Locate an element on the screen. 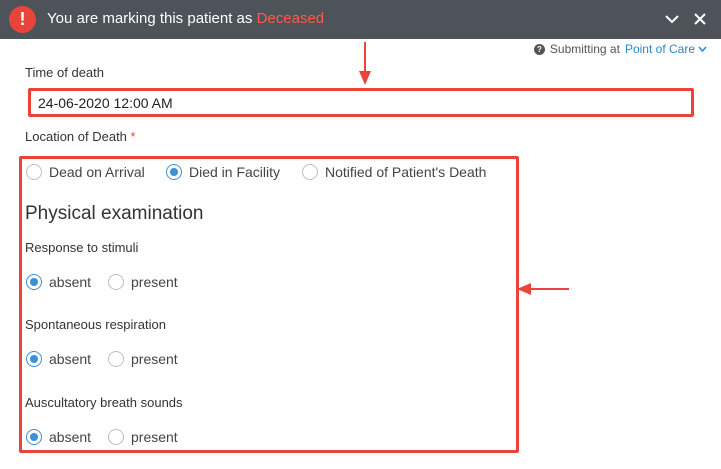 This screenshot has width=721, height=469. radio-dead-on-arrival: Dead on Arrival is located at coordinates (85, 172).